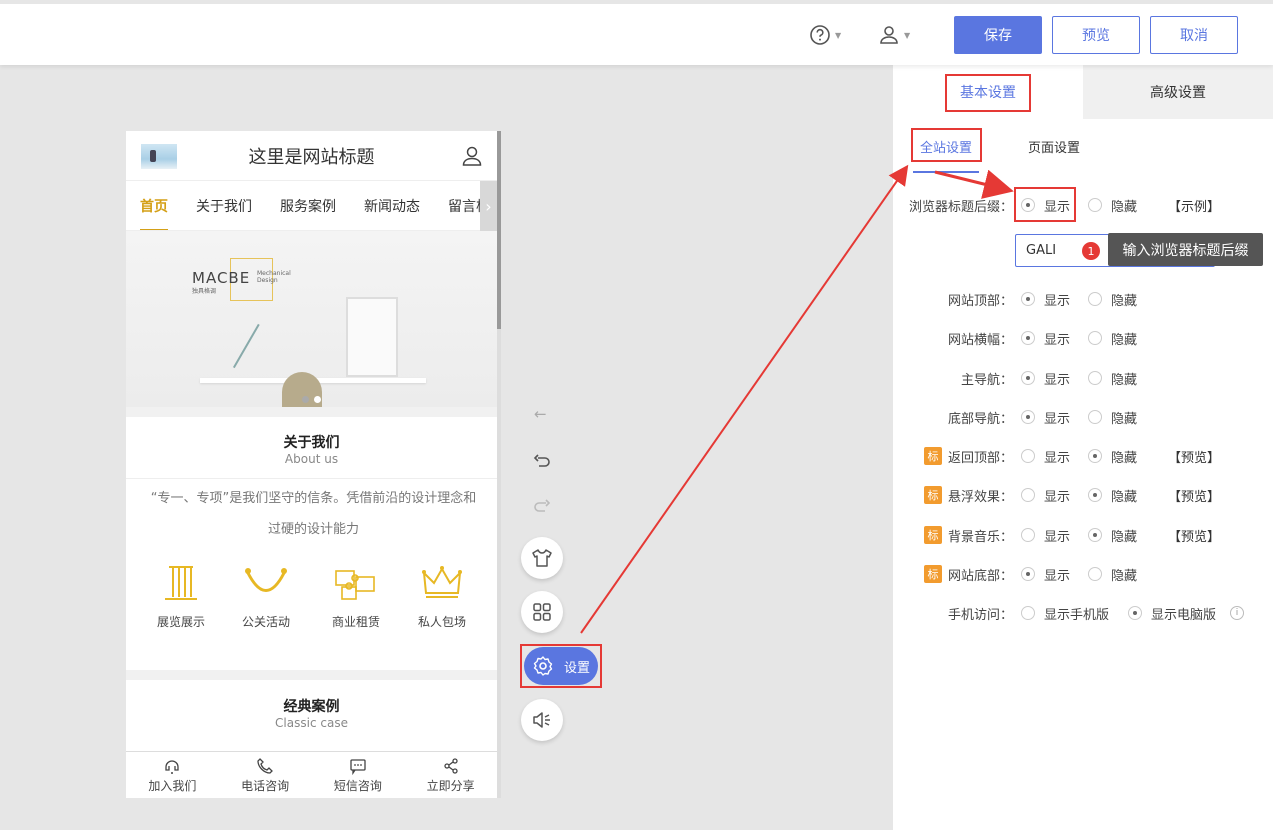 This screenshot has width=1273, height=830. Describe the element at coordinates (1091, 251) in the screenshot. I see `step-number-badge: 1` at that location.